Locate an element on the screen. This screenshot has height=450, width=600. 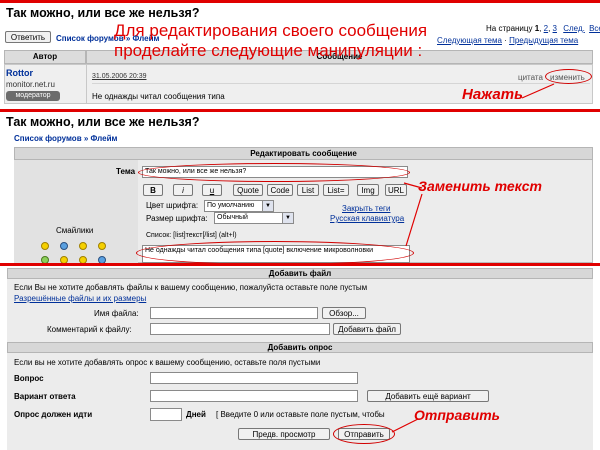
font-size-value: Обычный is located at coordinates (232, 217).